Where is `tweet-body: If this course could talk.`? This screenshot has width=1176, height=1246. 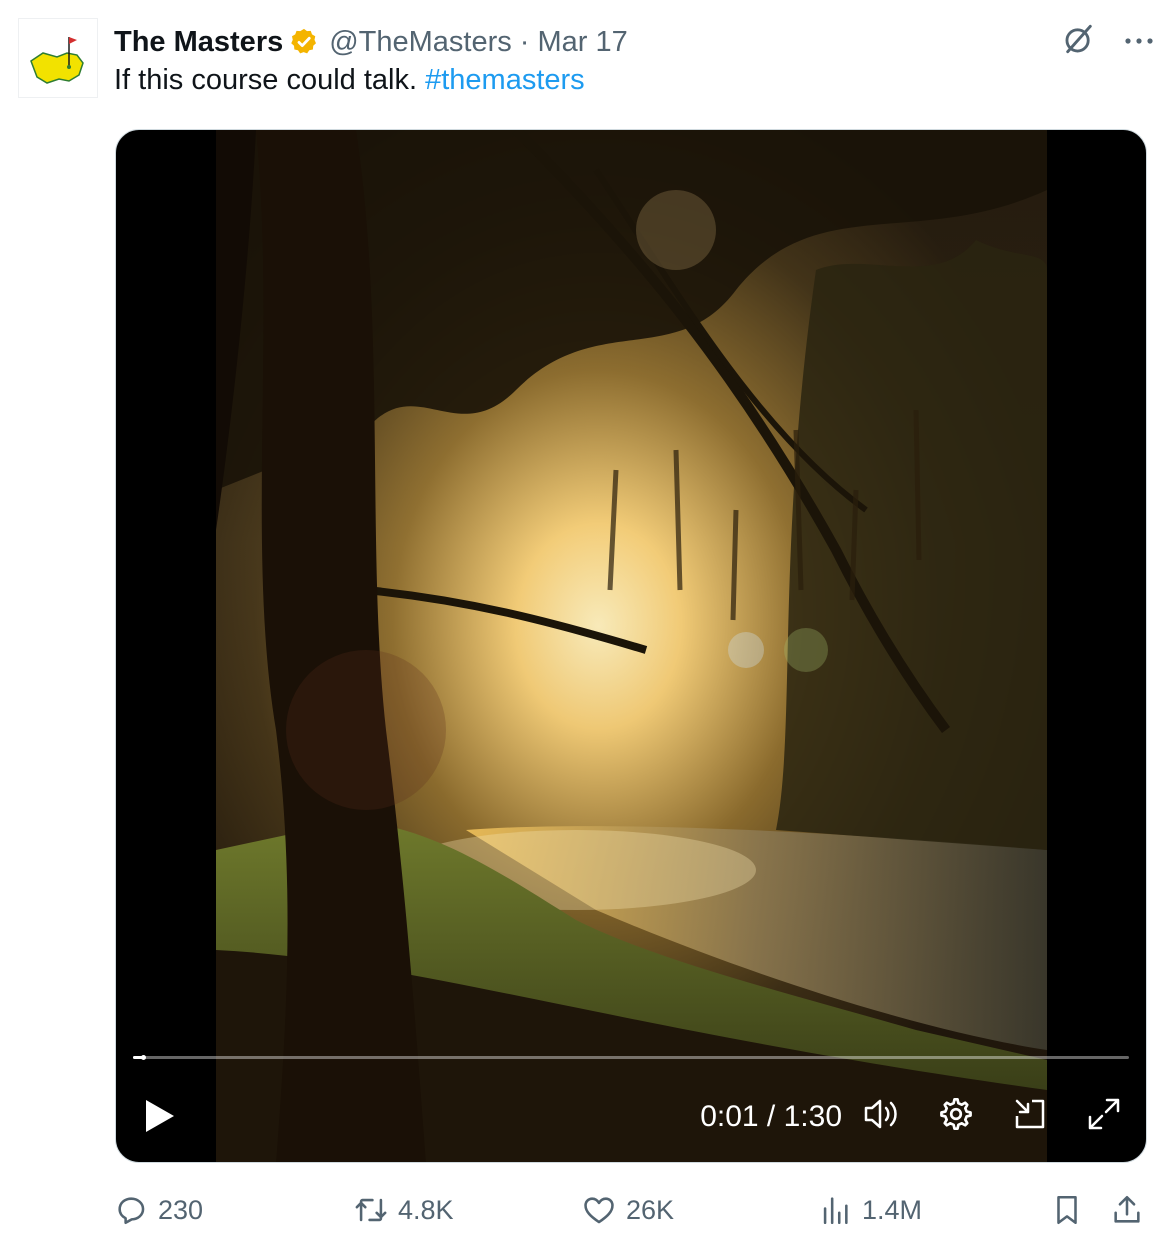 tweet-body: If this course could talk. is located at coordinates (270, 80).